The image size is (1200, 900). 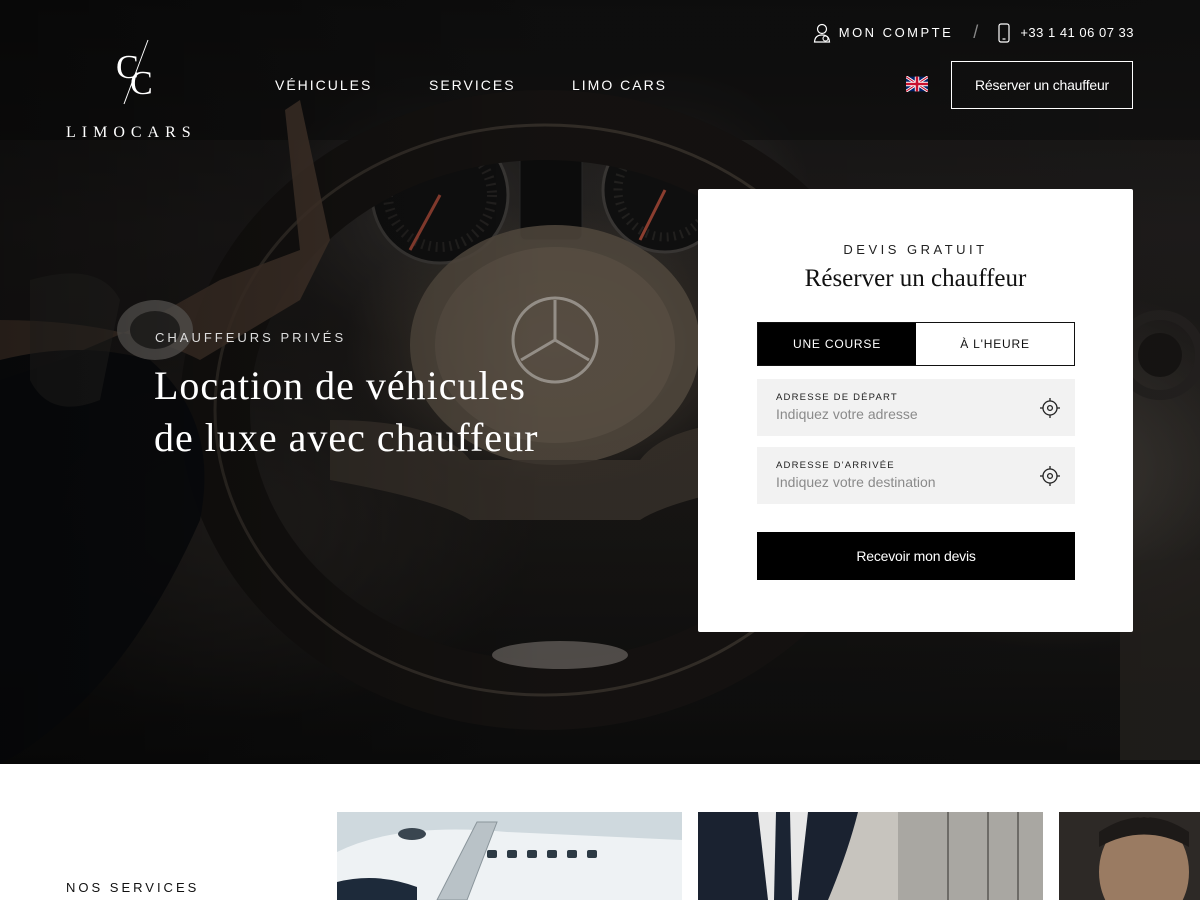 I want to click on brand-logo: C C LIMOCARS, so click(x=136, y=89).